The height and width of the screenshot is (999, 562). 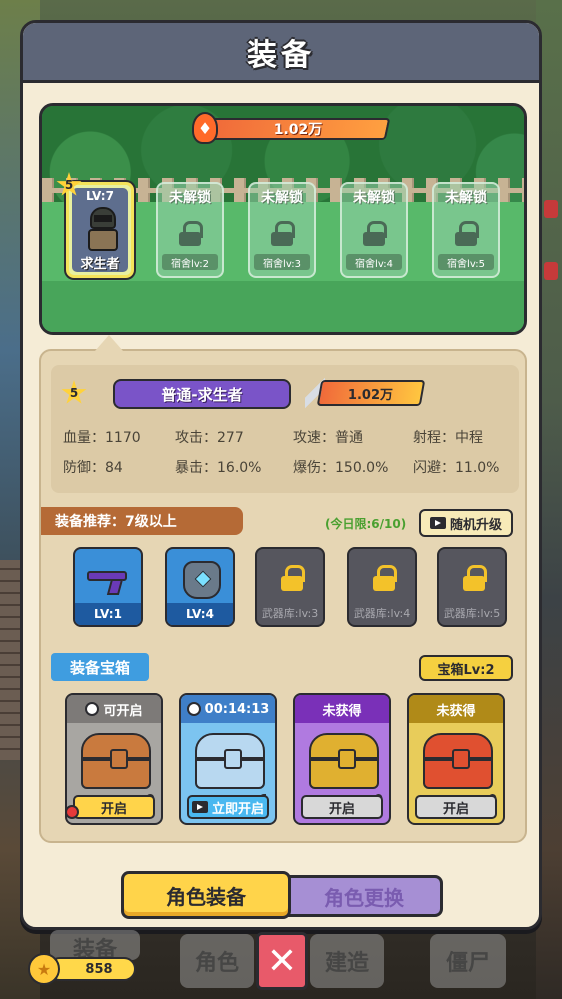 I want to click on equipment-slot-weapon: LV:1, so click(x=108, y=587).